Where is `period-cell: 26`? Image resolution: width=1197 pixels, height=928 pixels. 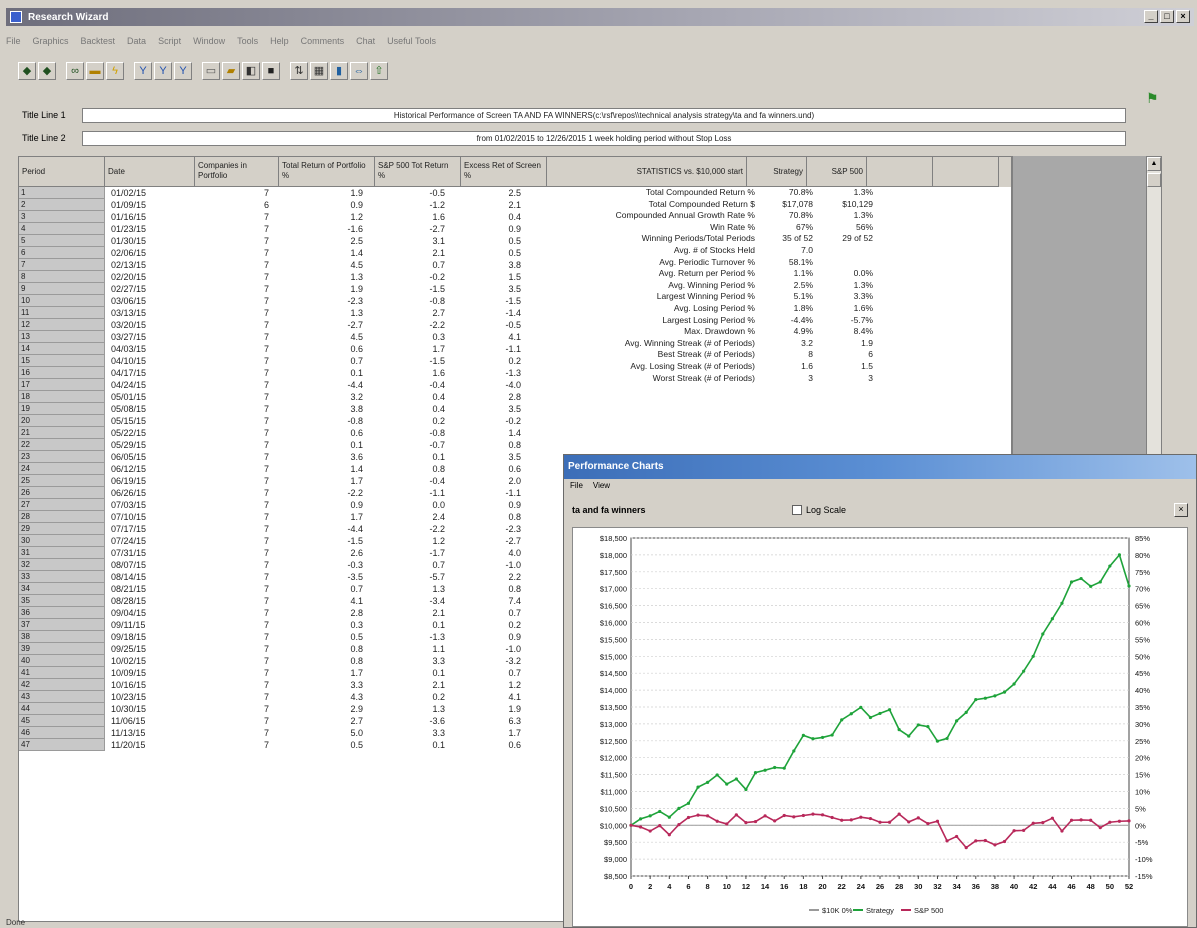 period-cell: 26 is located at coordinates (62, 493).